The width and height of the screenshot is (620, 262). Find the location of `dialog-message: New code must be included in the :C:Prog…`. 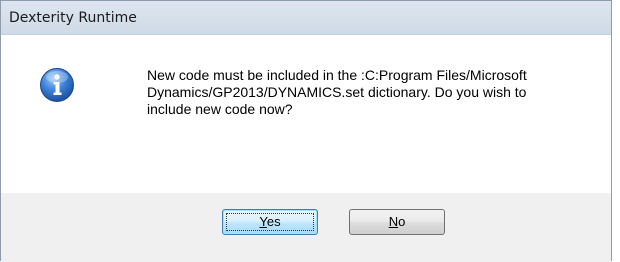

dialog-message: New code must be included in the :C:Prog… is located at coordinates (337, 92).